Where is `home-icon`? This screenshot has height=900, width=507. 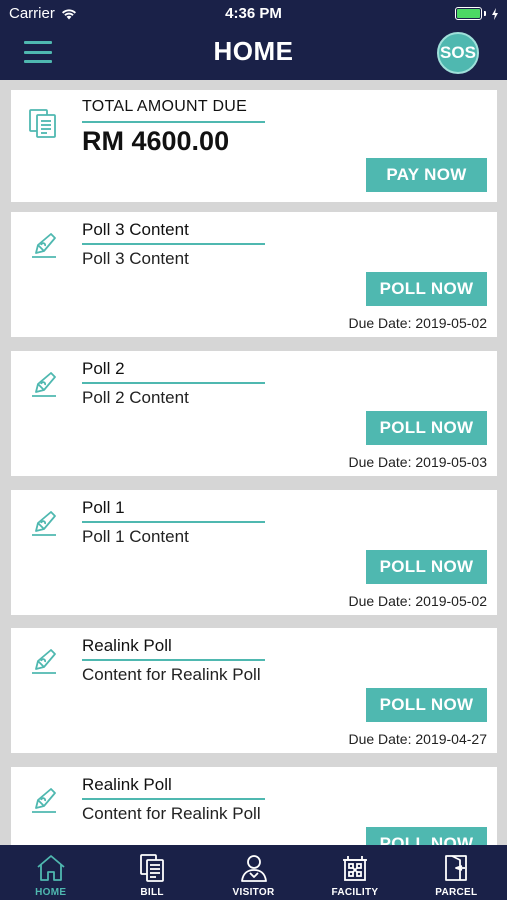 home-icon is located at coordinates (51, 868).